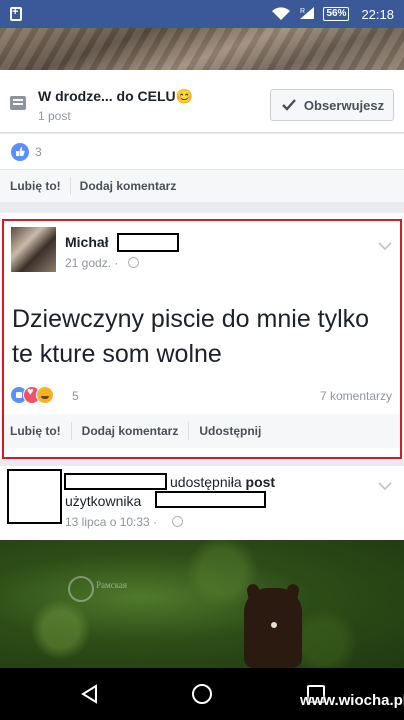  Describe the element at coordinates (202, 101) in the screenshot. I see `group-card: W drodze... do CELU😊 1 post Obserwujesz` at that location.